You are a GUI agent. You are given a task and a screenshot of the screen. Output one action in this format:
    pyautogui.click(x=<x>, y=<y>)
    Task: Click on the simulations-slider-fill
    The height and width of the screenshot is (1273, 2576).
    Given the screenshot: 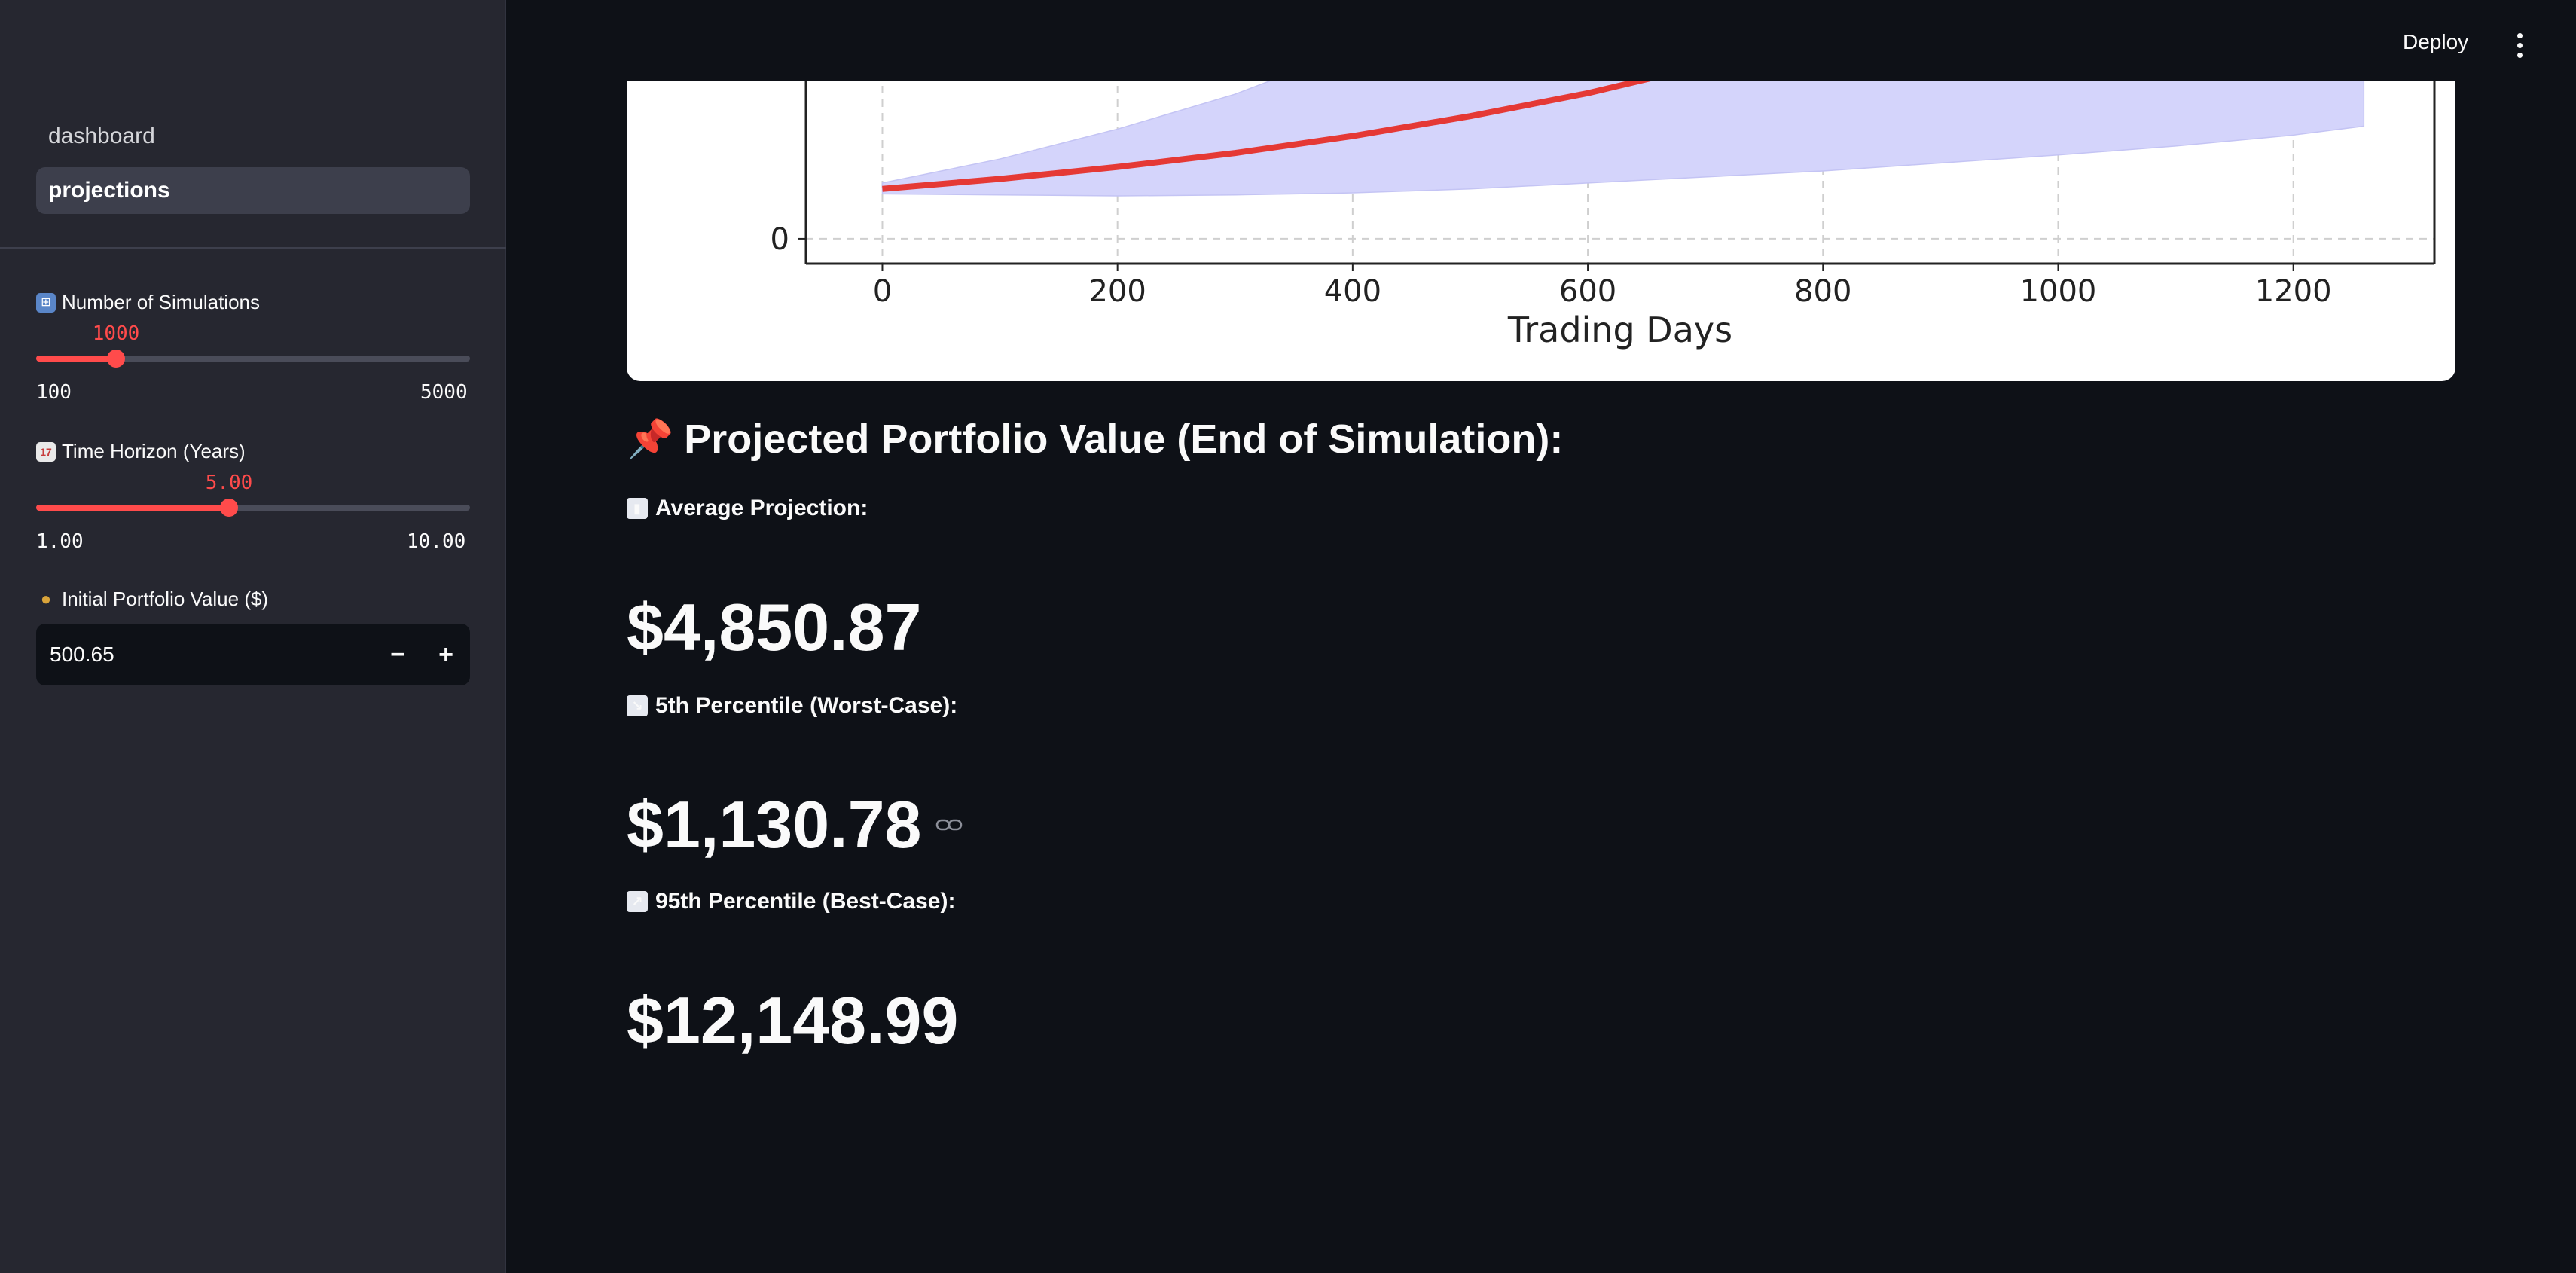 What is the action you would take?
    pyautogui.click(x=76, y=359)
    